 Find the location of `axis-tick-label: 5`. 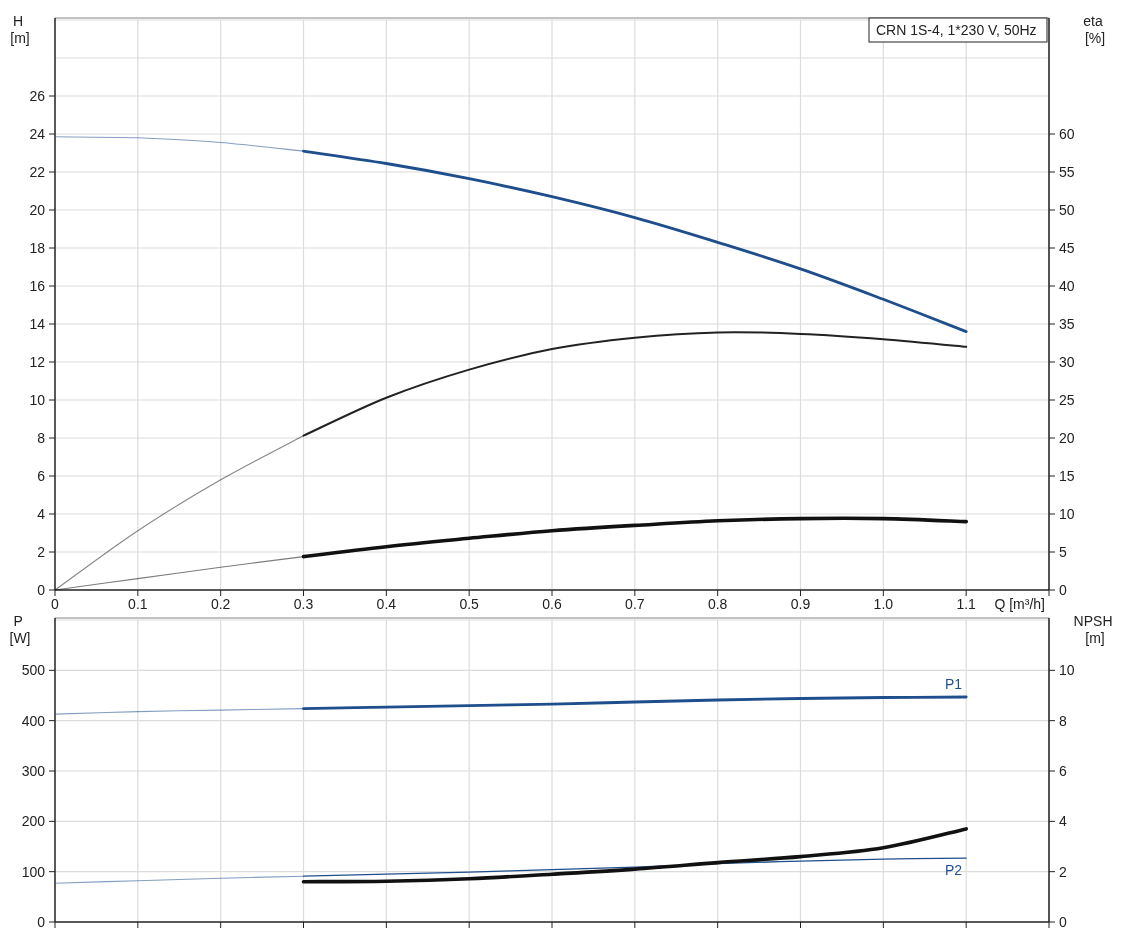

axis-tick-label: 5 is located at coordinates (1063, 552).